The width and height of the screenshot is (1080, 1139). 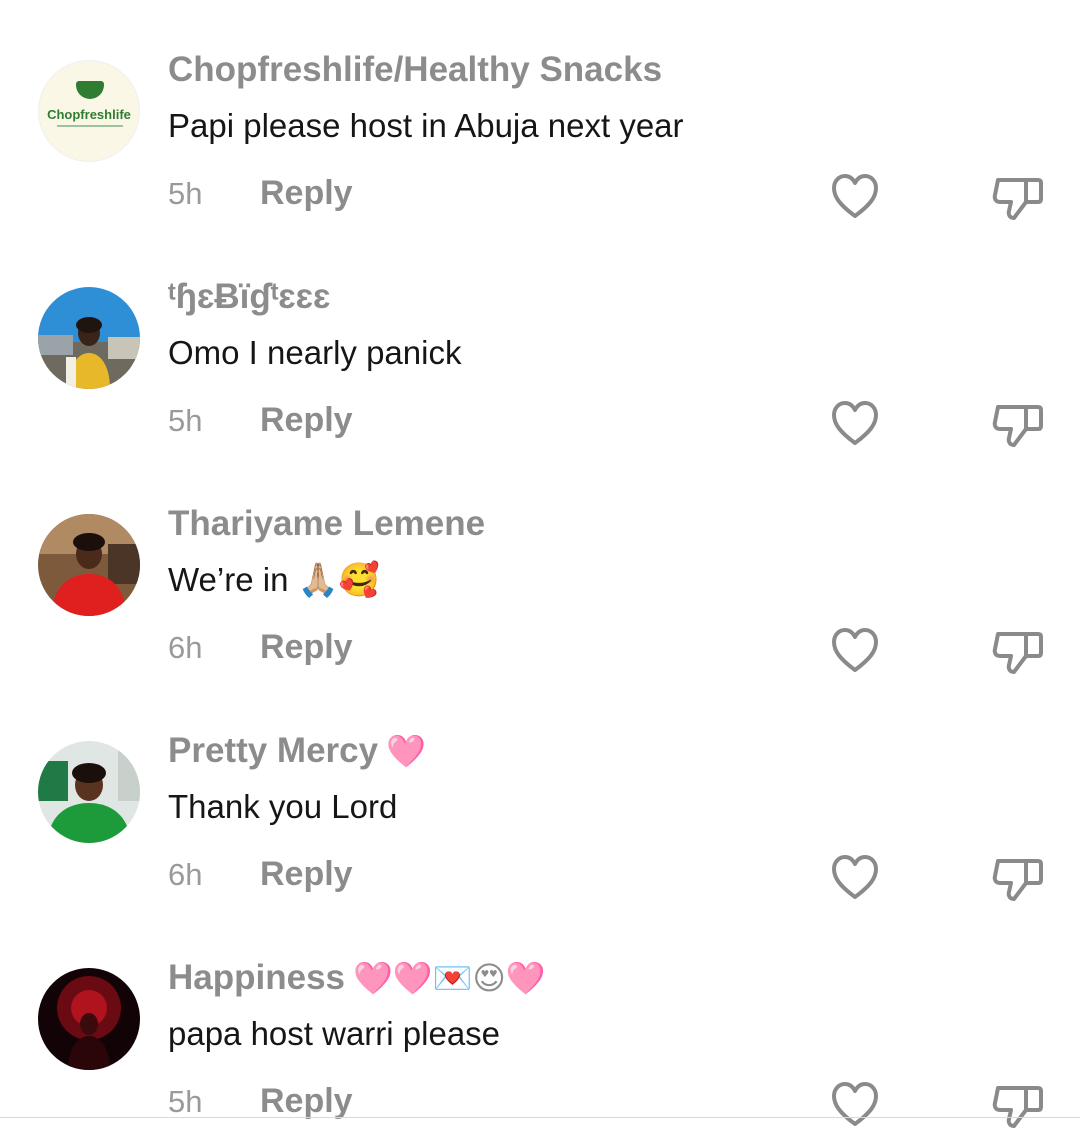 I want to click on username-emoji: 🩷, so click(x=406, y=751).